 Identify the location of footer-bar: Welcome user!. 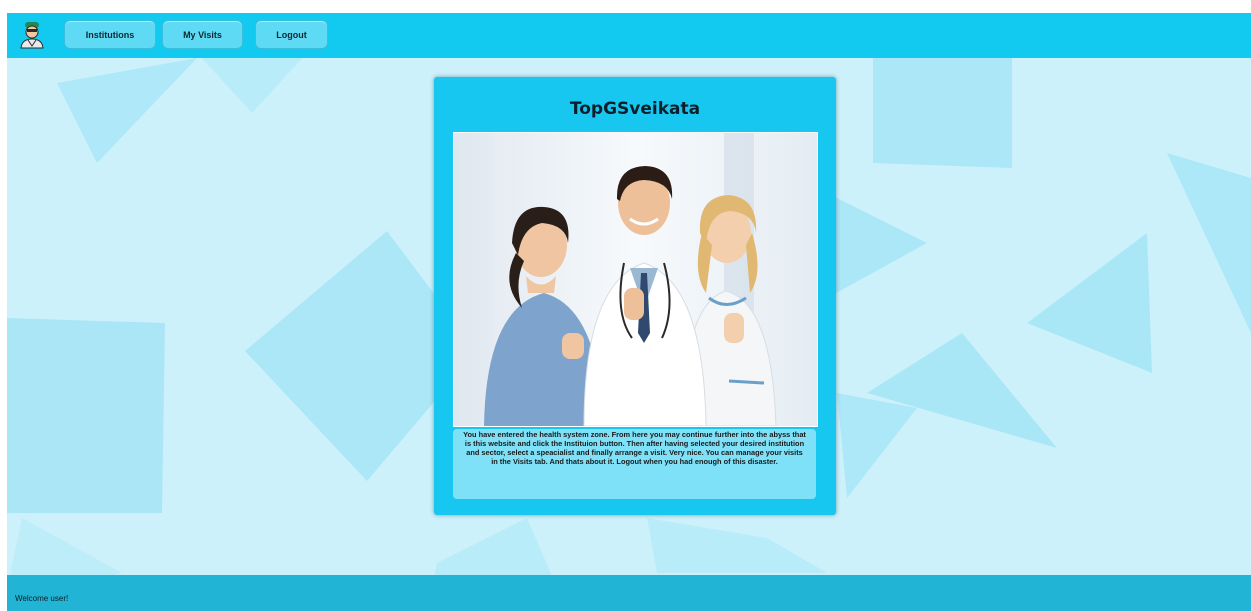
(629, 593).